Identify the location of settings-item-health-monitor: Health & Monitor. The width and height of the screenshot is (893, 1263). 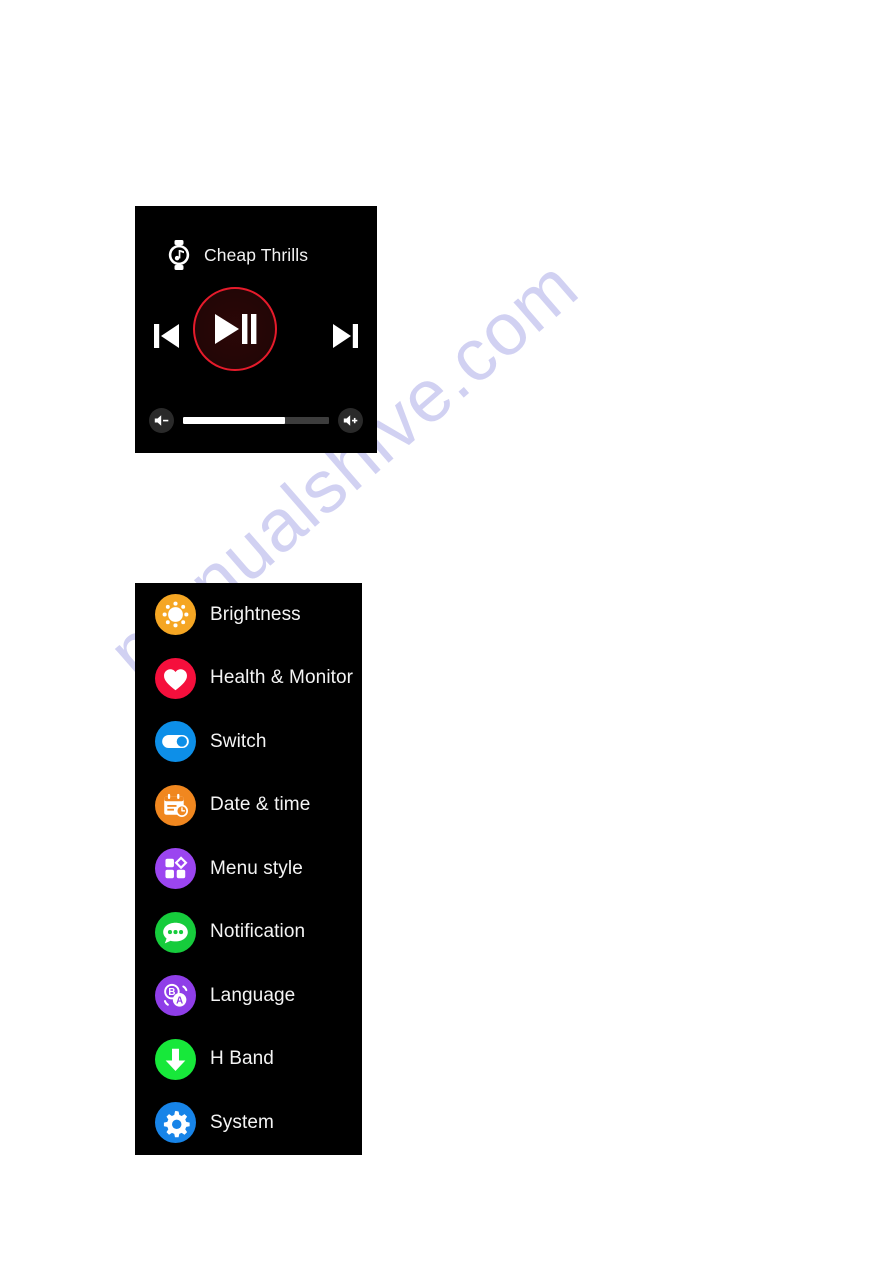
(248, 679).